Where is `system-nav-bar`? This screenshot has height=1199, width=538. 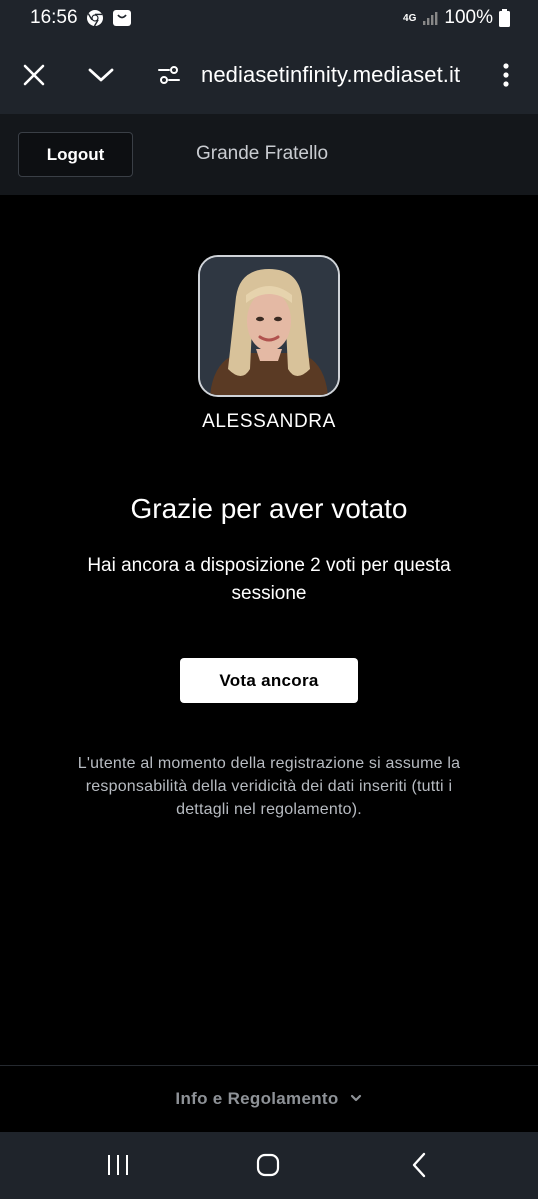 system-nav-bar is located at coordinates (269, 1165).